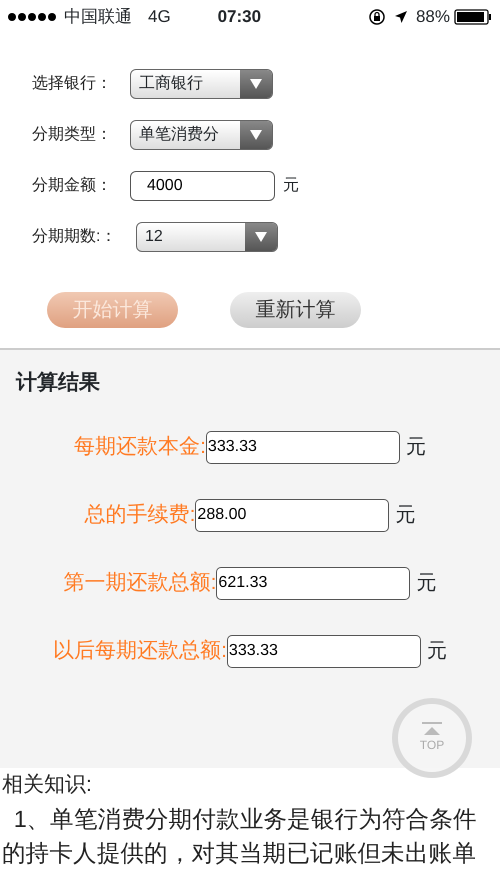 The height and width of the screenshot is (887, 500). I want to click on signal-icon, so click(32, 17).